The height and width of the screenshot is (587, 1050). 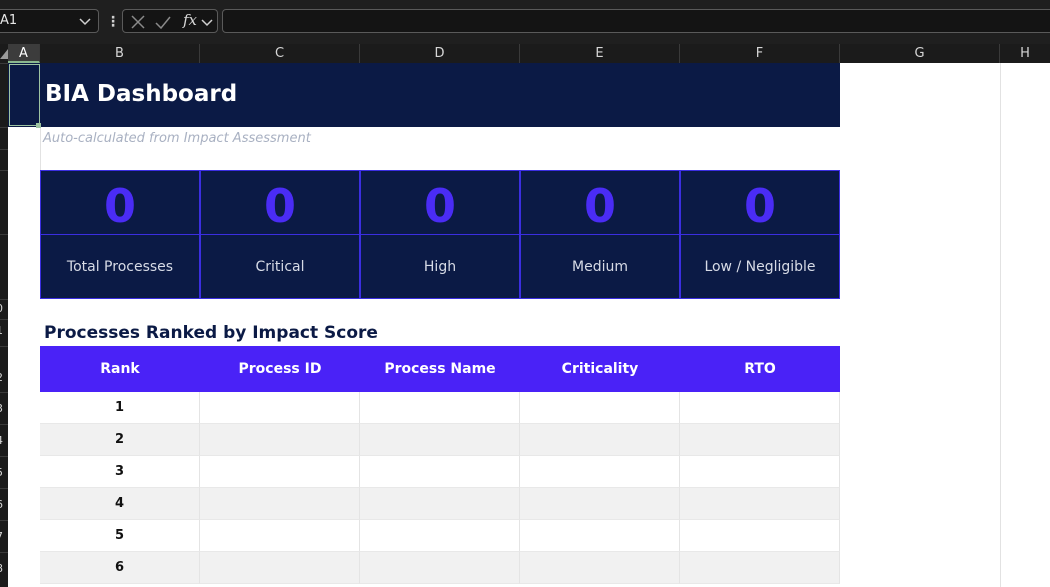 What do you see at coordinates (38, 125) in the screenshot?
I see `fill-handle` at bounding box center [38, 125].